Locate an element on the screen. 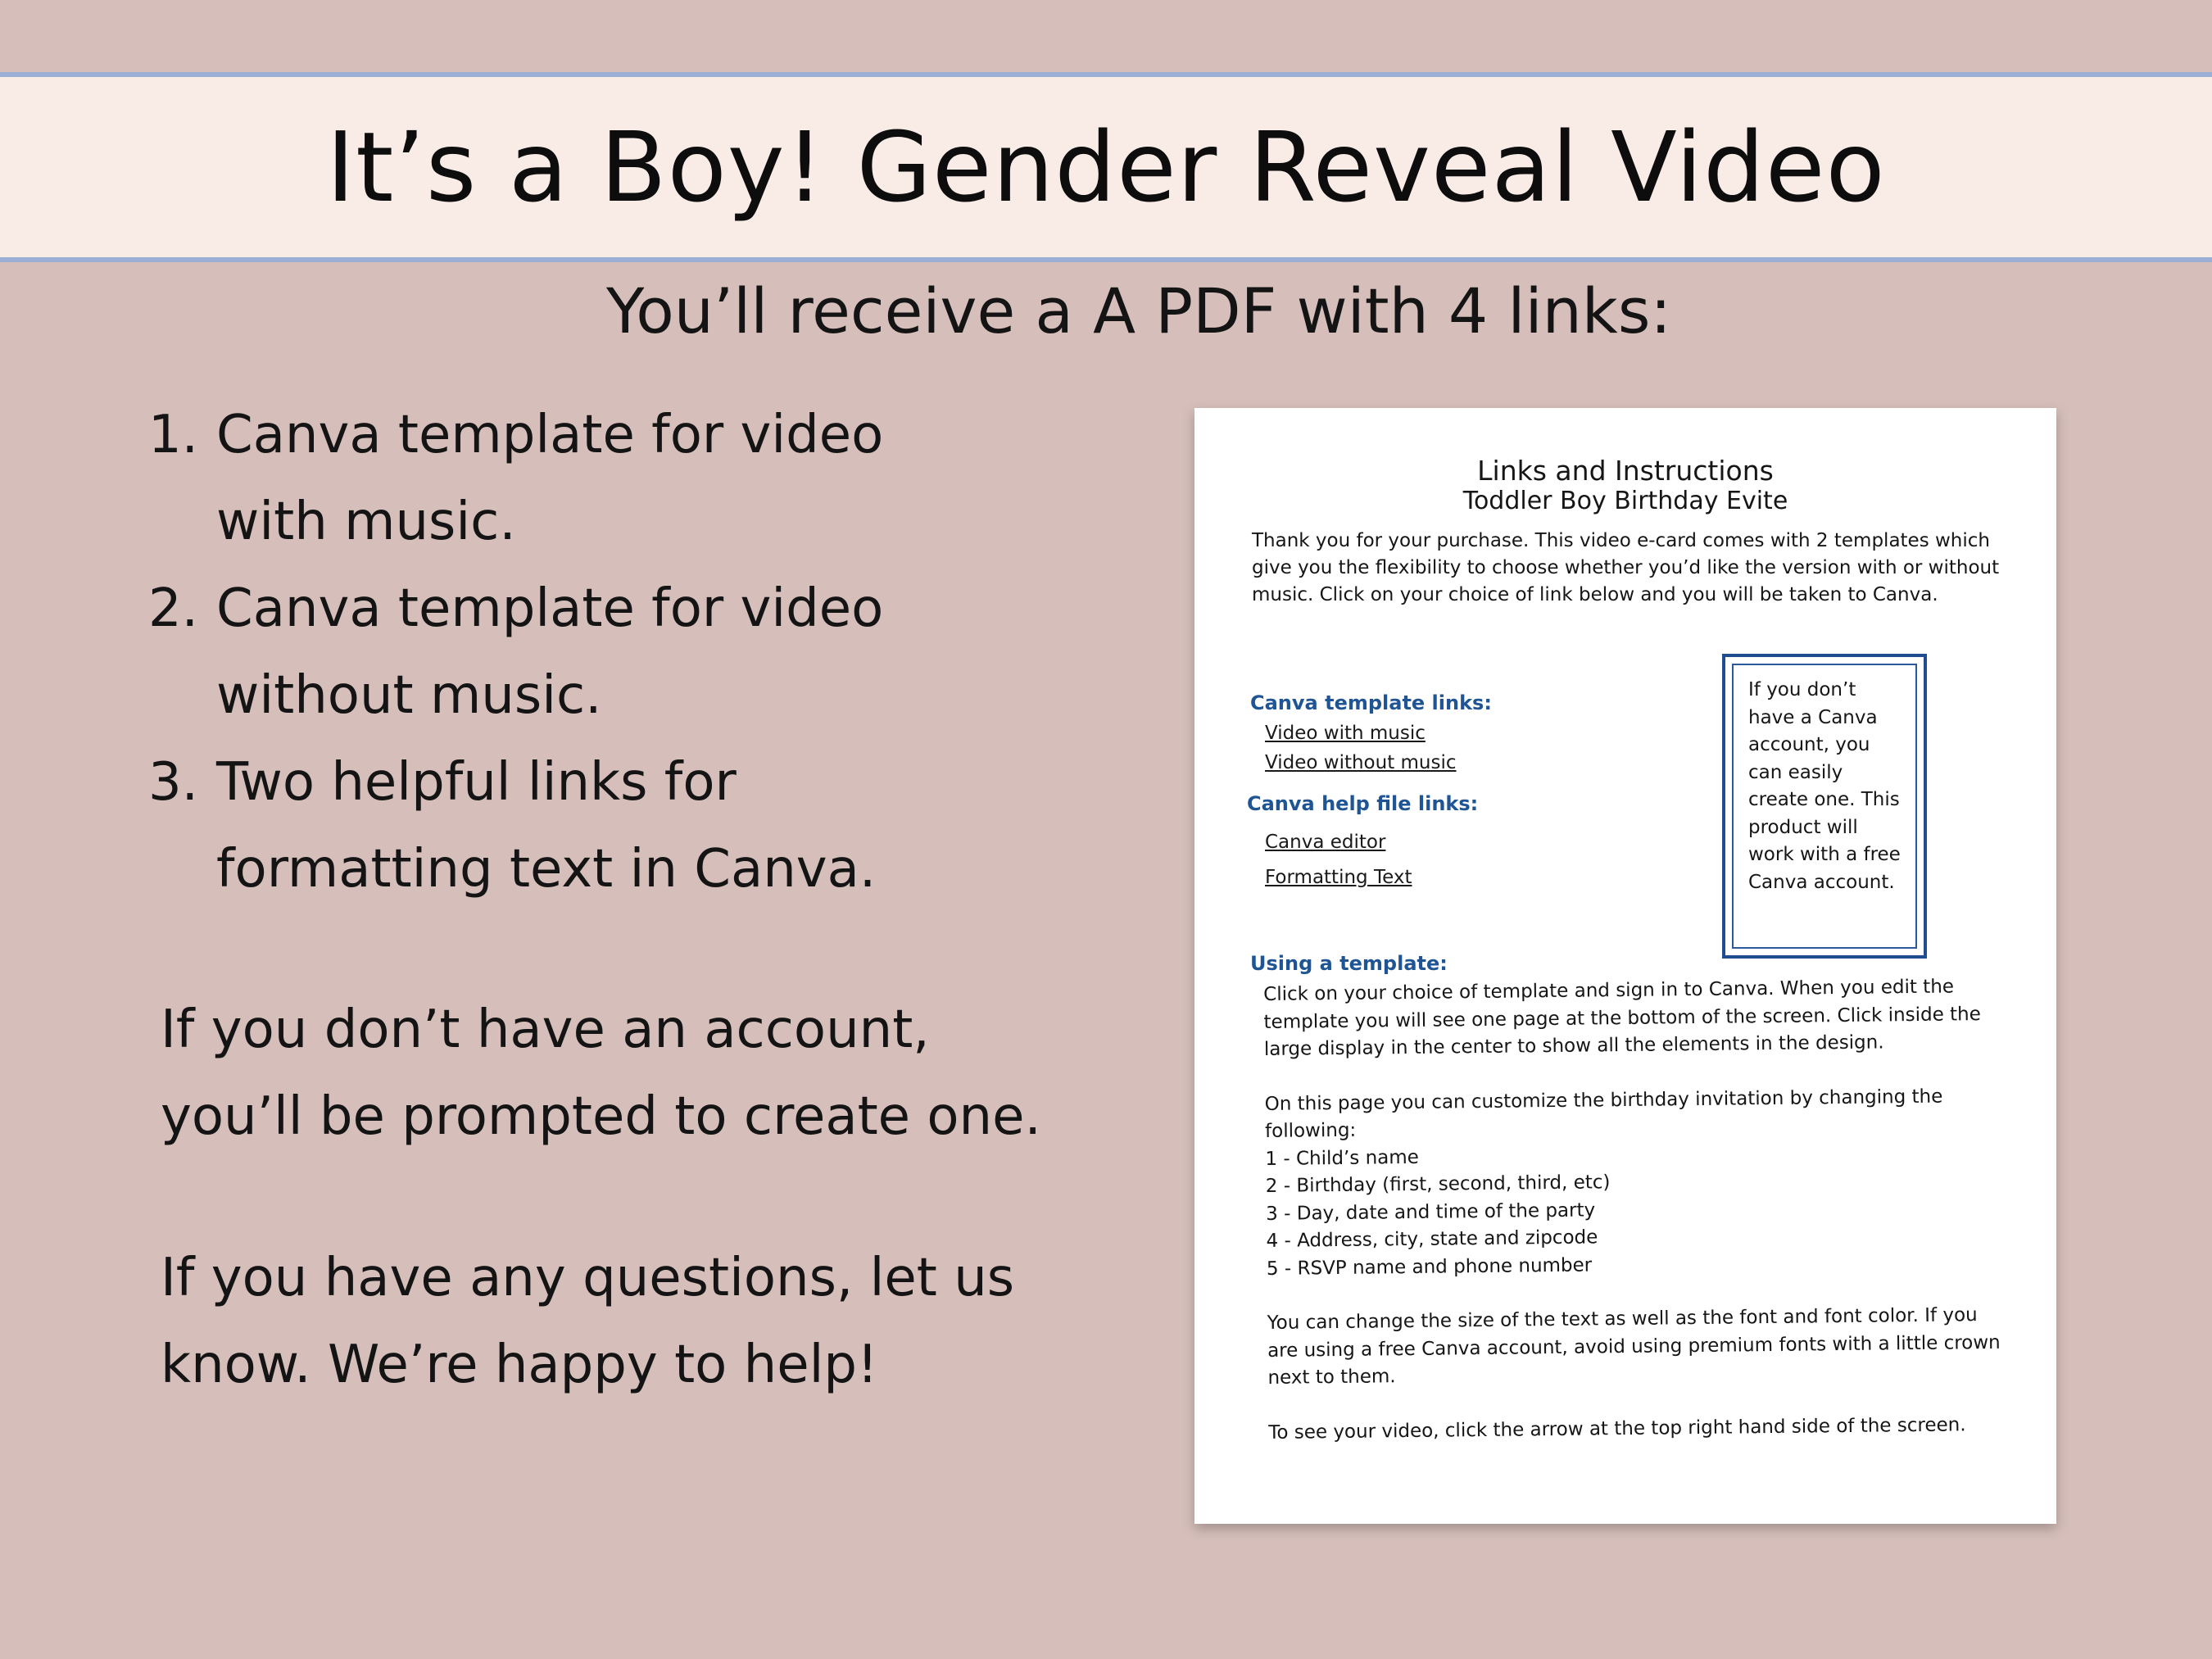 The width and height of the screenshot is (2212, 1659). step-text: Canva template for video without music. is located at coordinates (550, 652).